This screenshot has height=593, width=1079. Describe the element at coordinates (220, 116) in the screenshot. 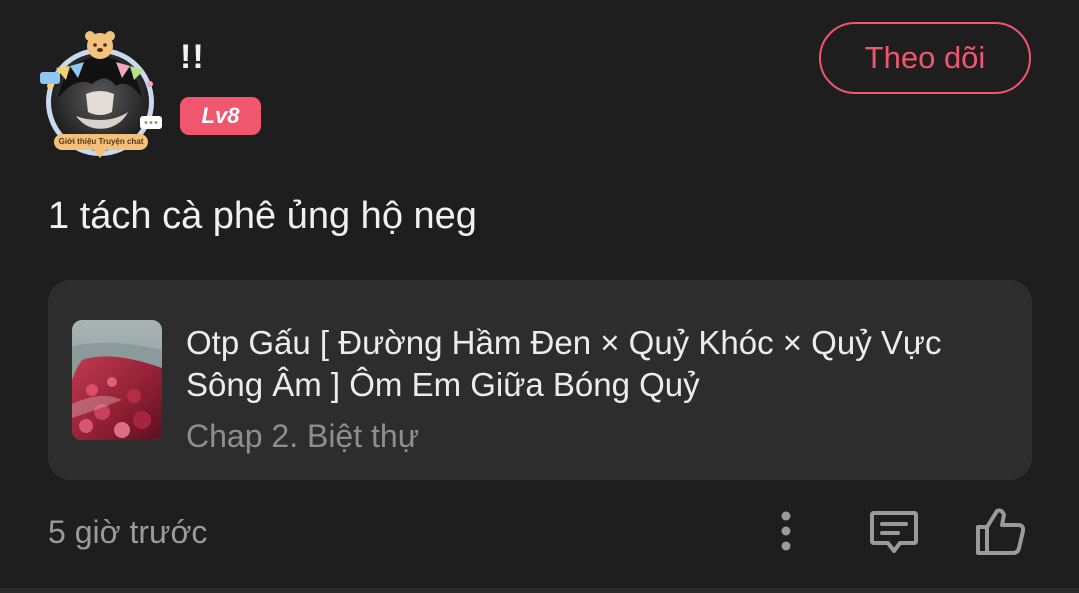

I see `level-badge: Lv8` at that location.